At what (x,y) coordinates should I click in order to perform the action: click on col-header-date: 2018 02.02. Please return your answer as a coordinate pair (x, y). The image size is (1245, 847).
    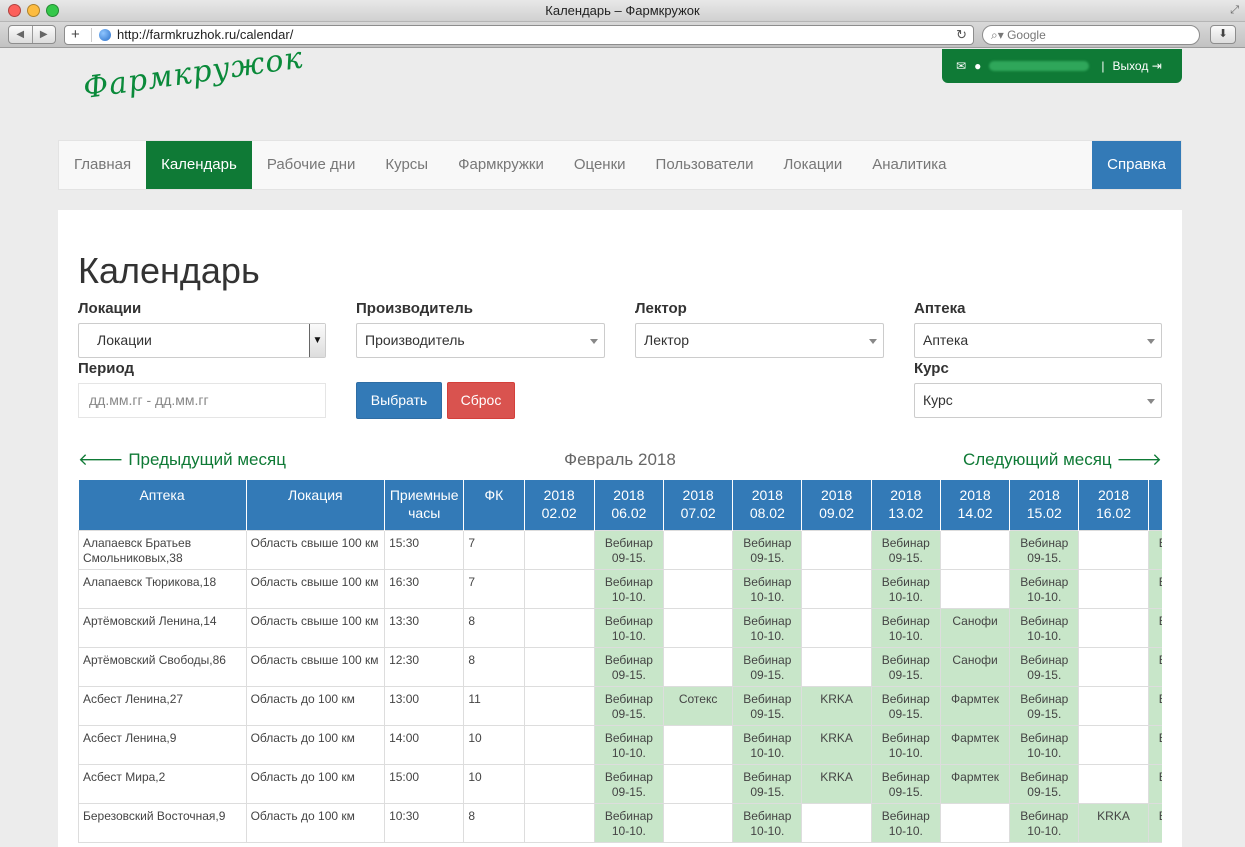
    Looking at the image, I should click on (559, 505).